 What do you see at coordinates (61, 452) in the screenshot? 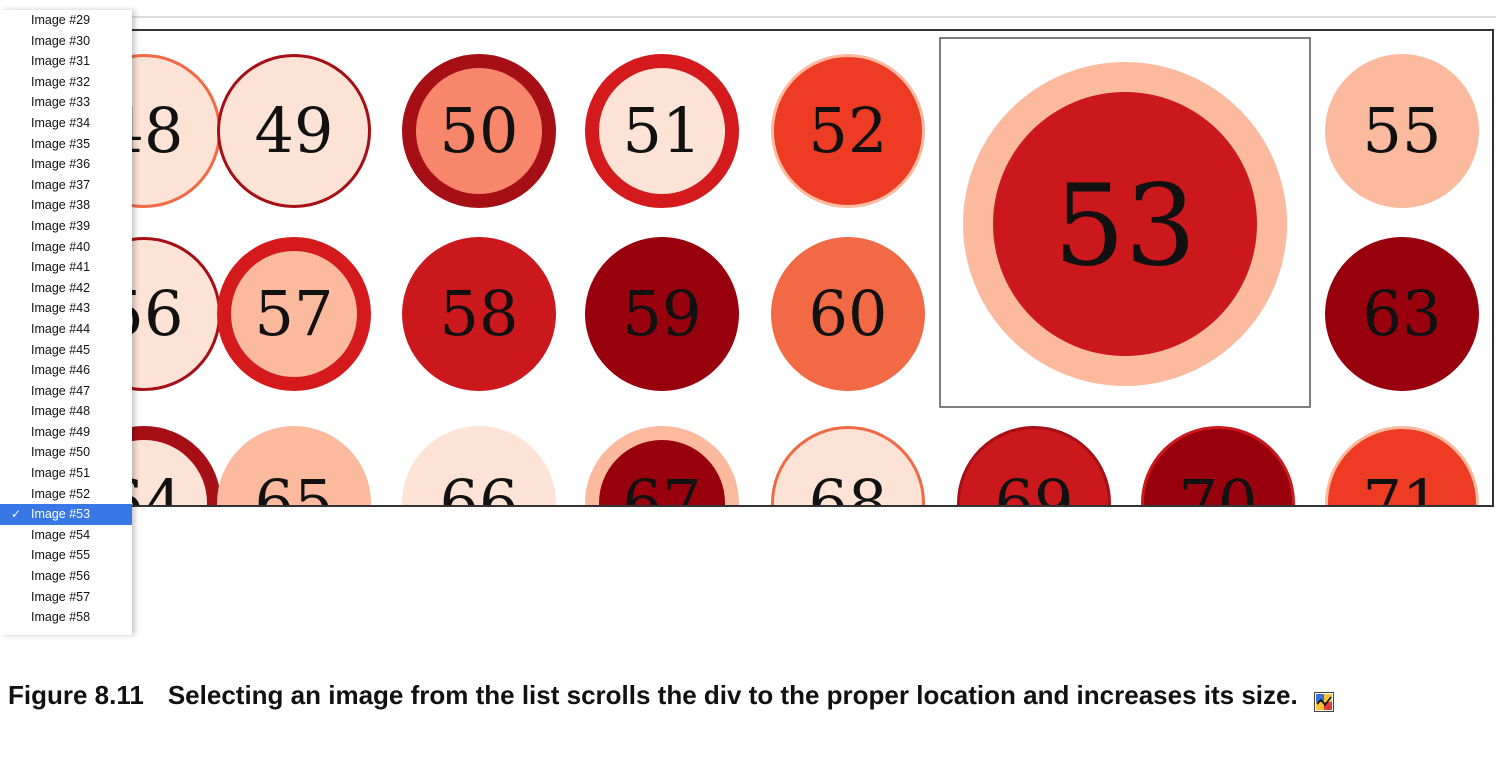
I see `list-item-label: Image #50` at bounding box center [61, 452].